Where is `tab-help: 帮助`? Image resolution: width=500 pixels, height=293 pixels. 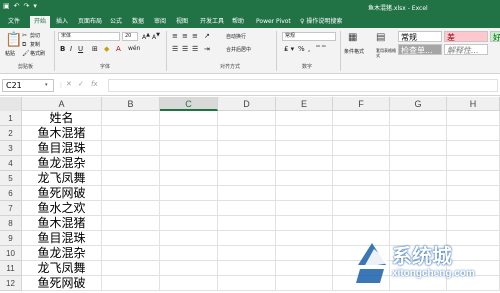
tab-help: 帮助 is located at coordinates (238, 22).